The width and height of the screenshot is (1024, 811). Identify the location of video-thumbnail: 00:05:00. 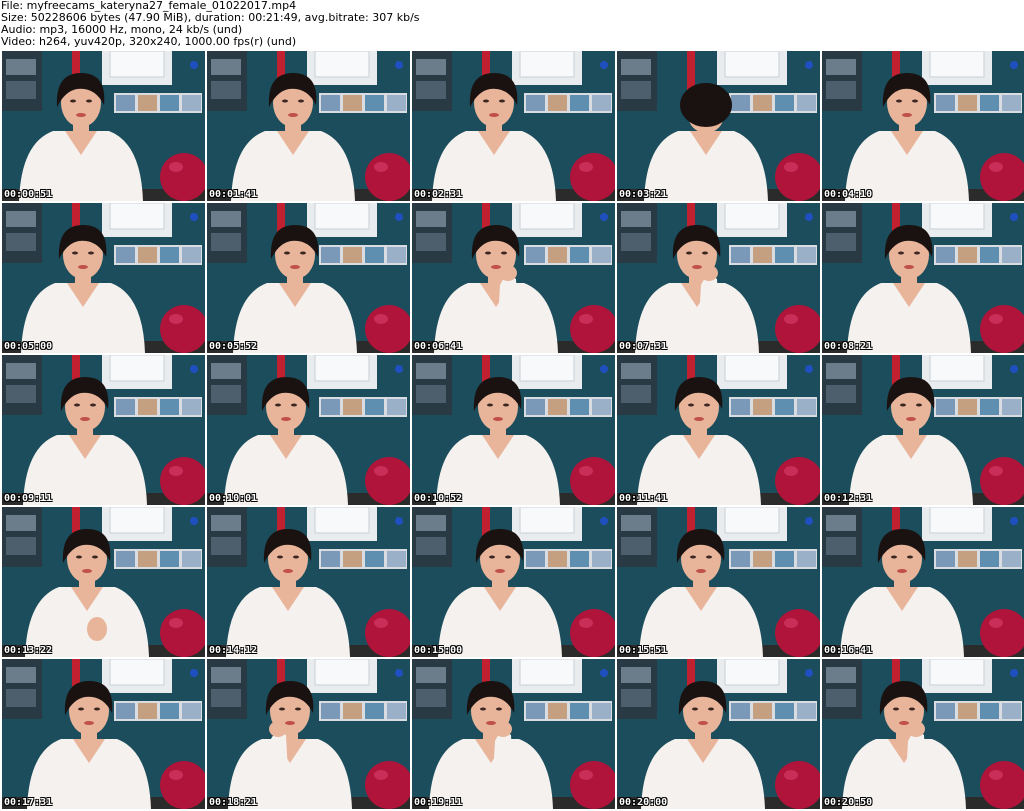
(103, 278).